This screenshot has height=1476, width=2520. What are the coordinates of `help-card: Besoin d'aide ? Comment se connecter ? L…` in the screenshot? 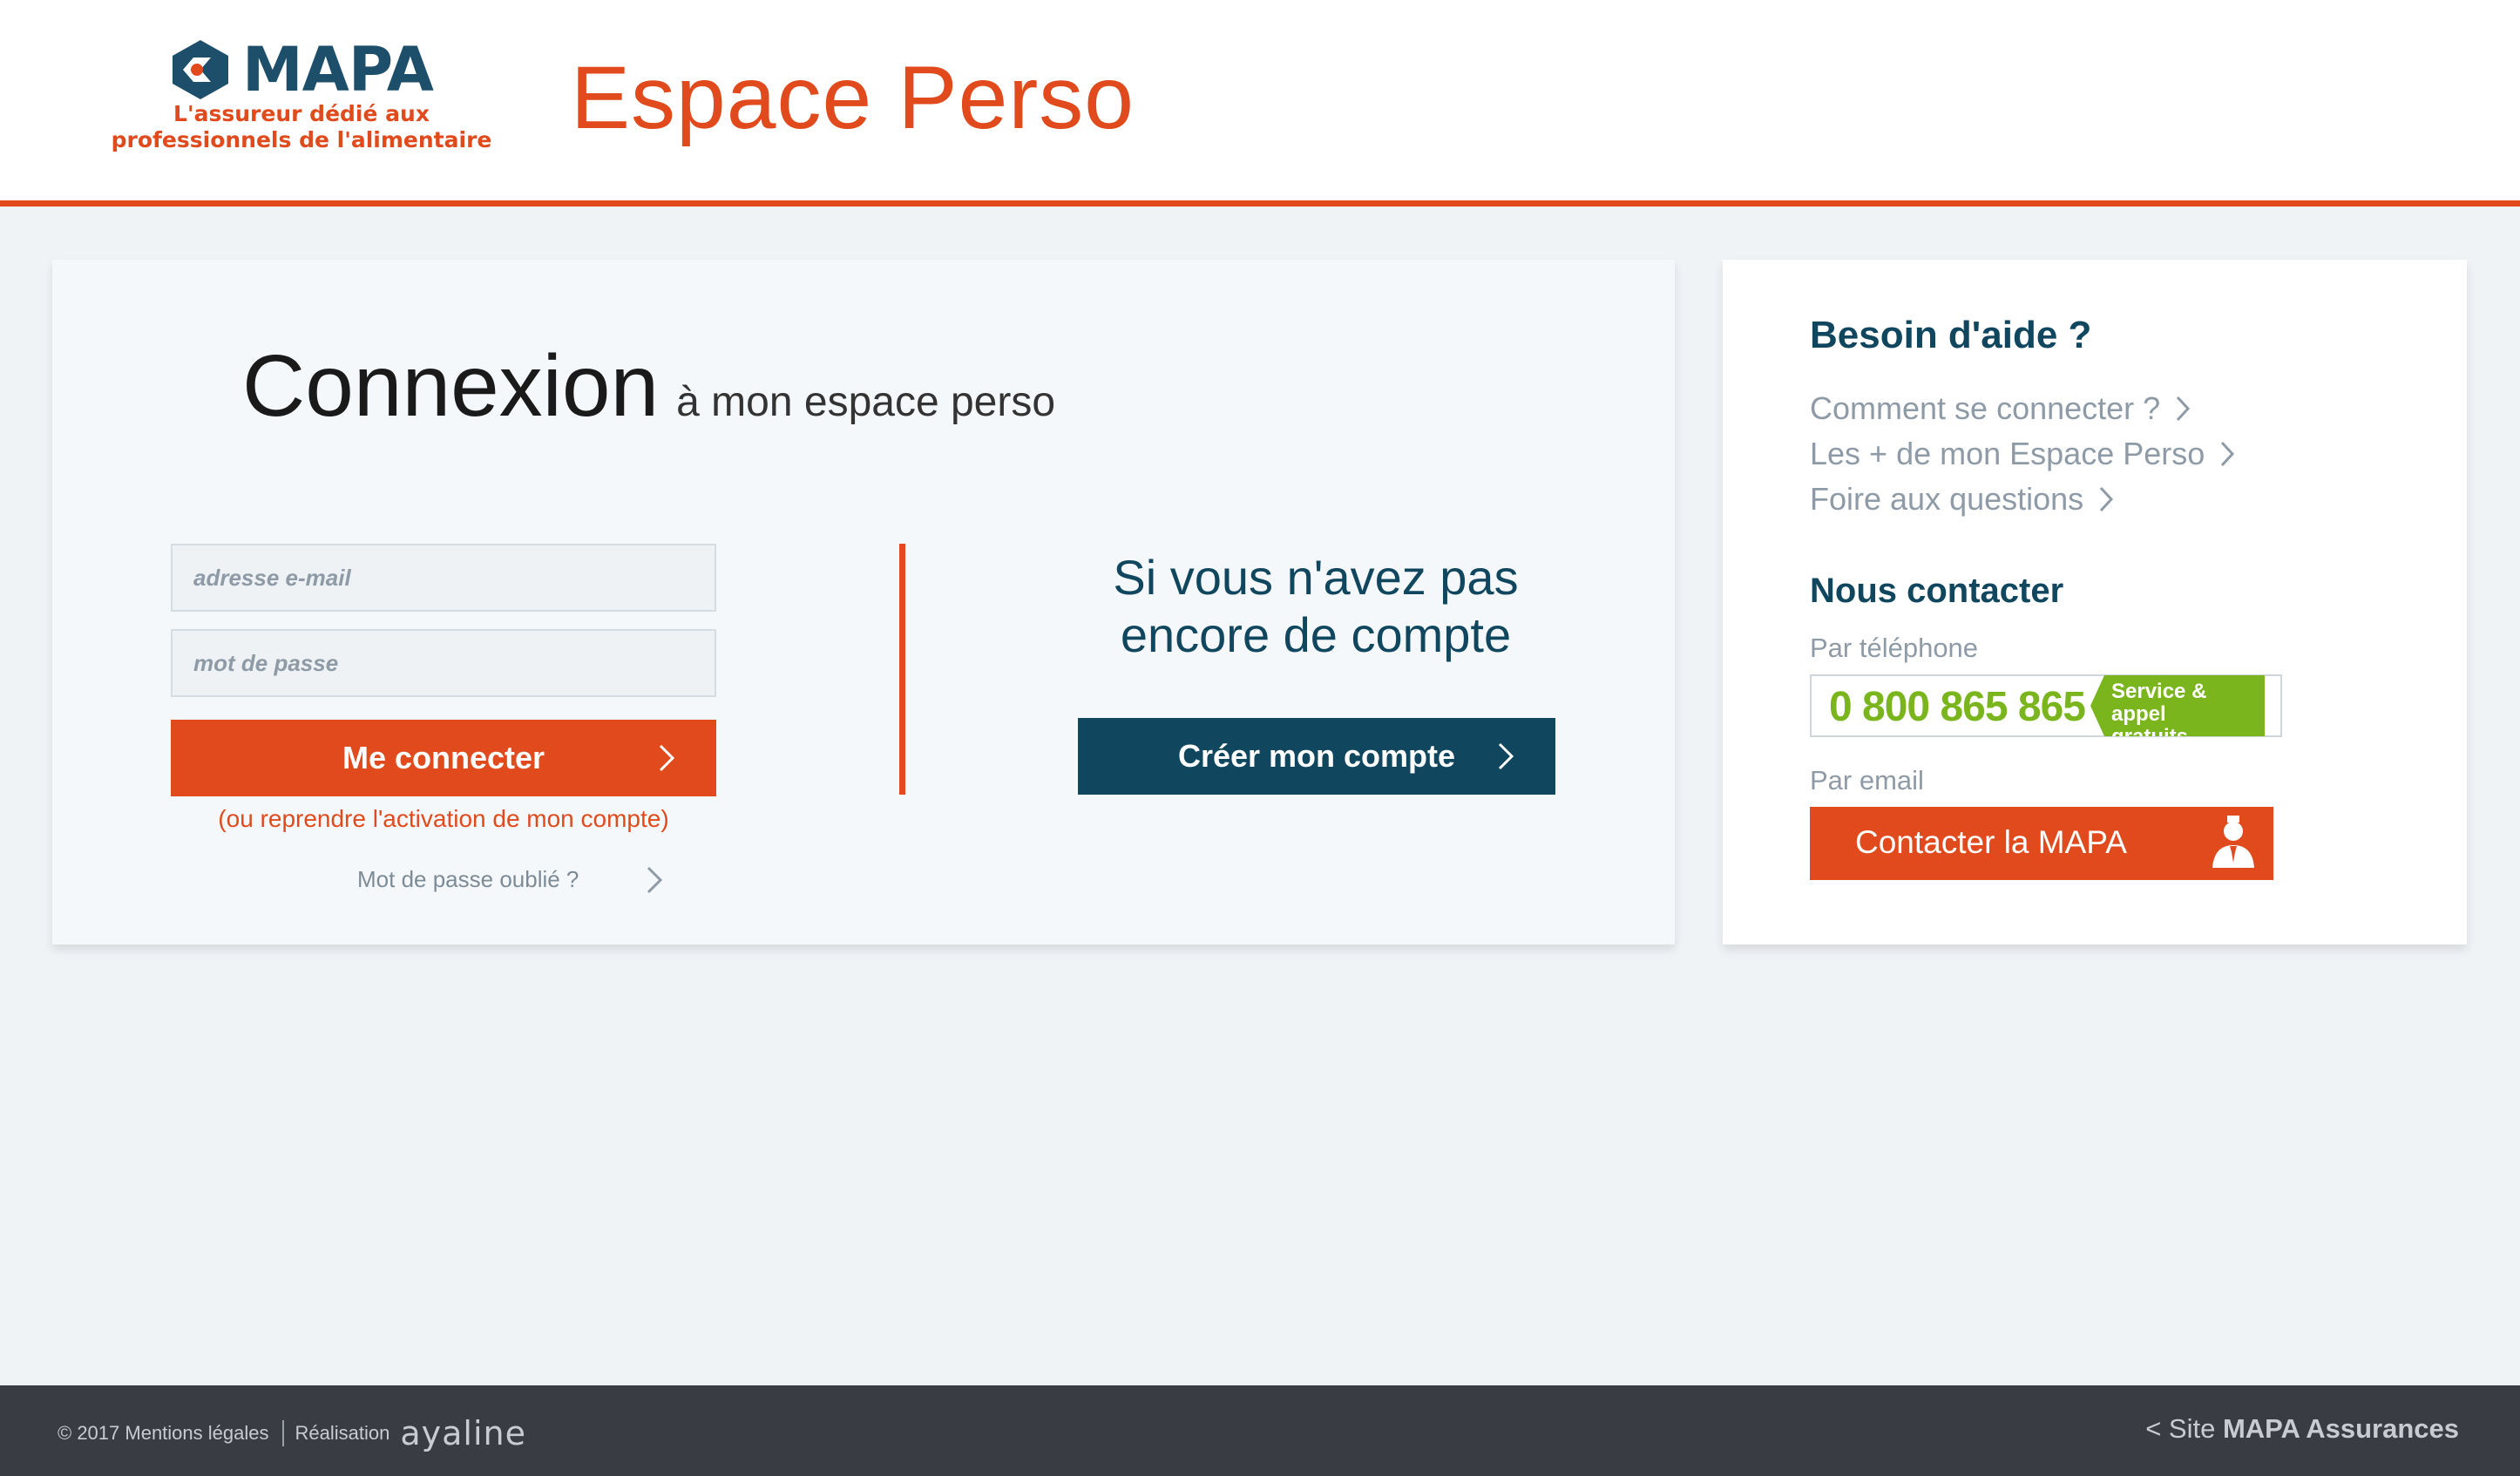 It's located at (2095, 603).